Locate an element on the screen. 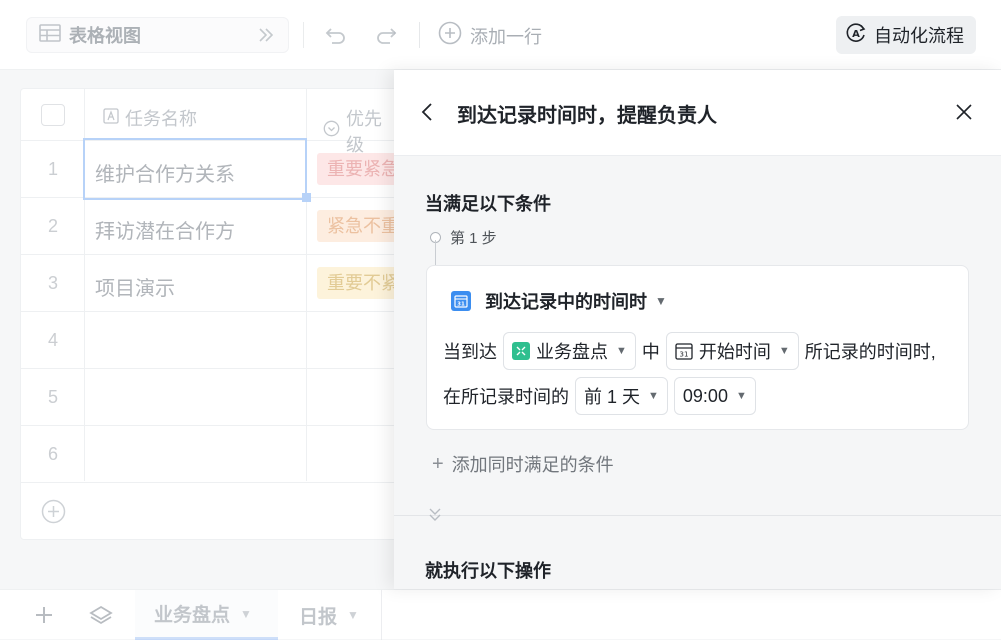  step-label: 第 1 步 is located at coordinates (473, 238).